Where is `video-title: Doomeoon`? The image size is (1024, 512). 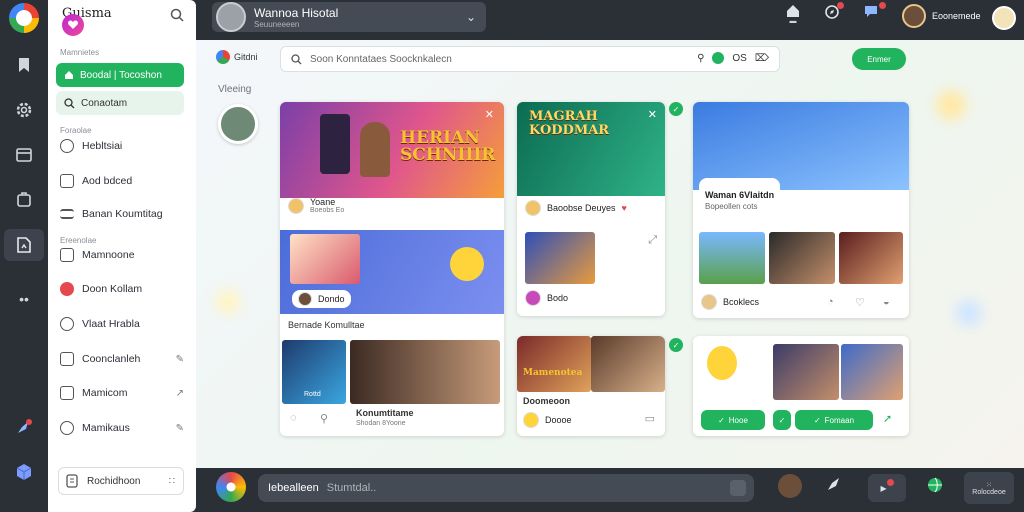 video-title: Doomeoon is located at coordinates (546, 401).